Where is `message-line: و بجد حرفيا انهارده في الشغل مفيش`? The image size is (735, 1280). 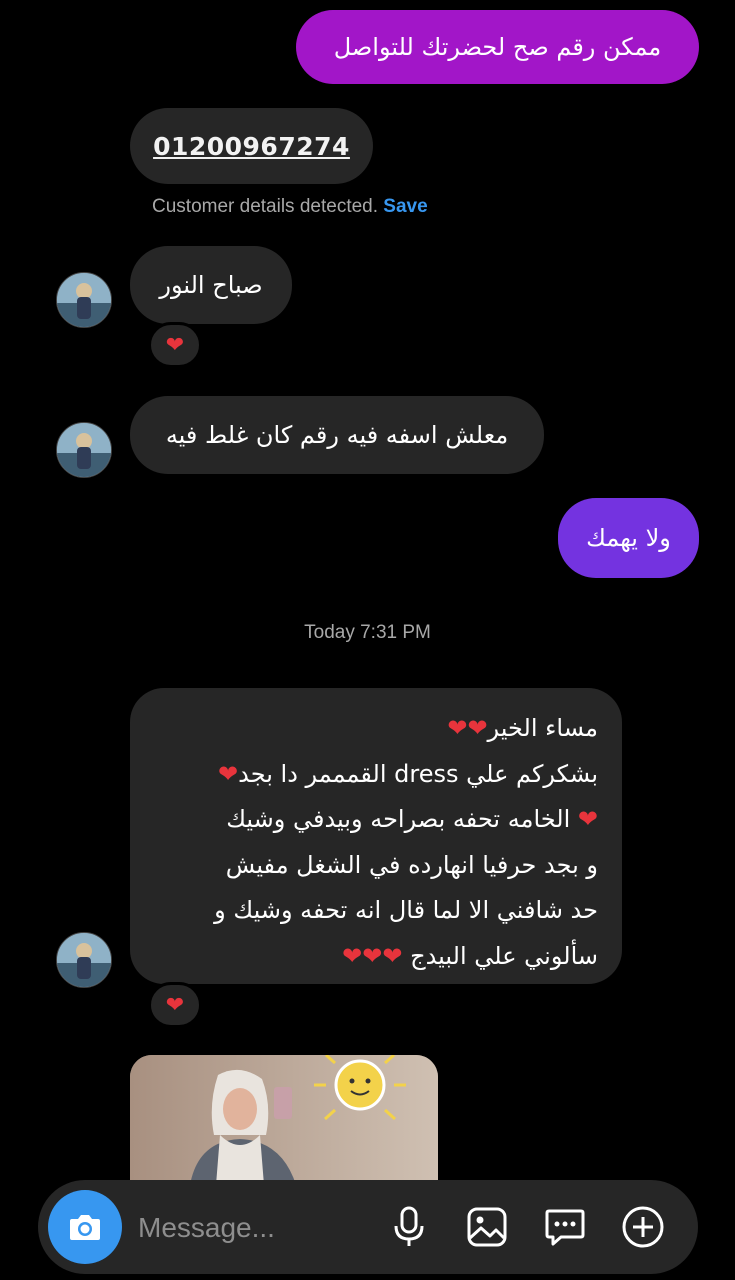
message-line: و بجد حرفيا انهارده في الشغل مفيش is located at coordinates (411, 864).